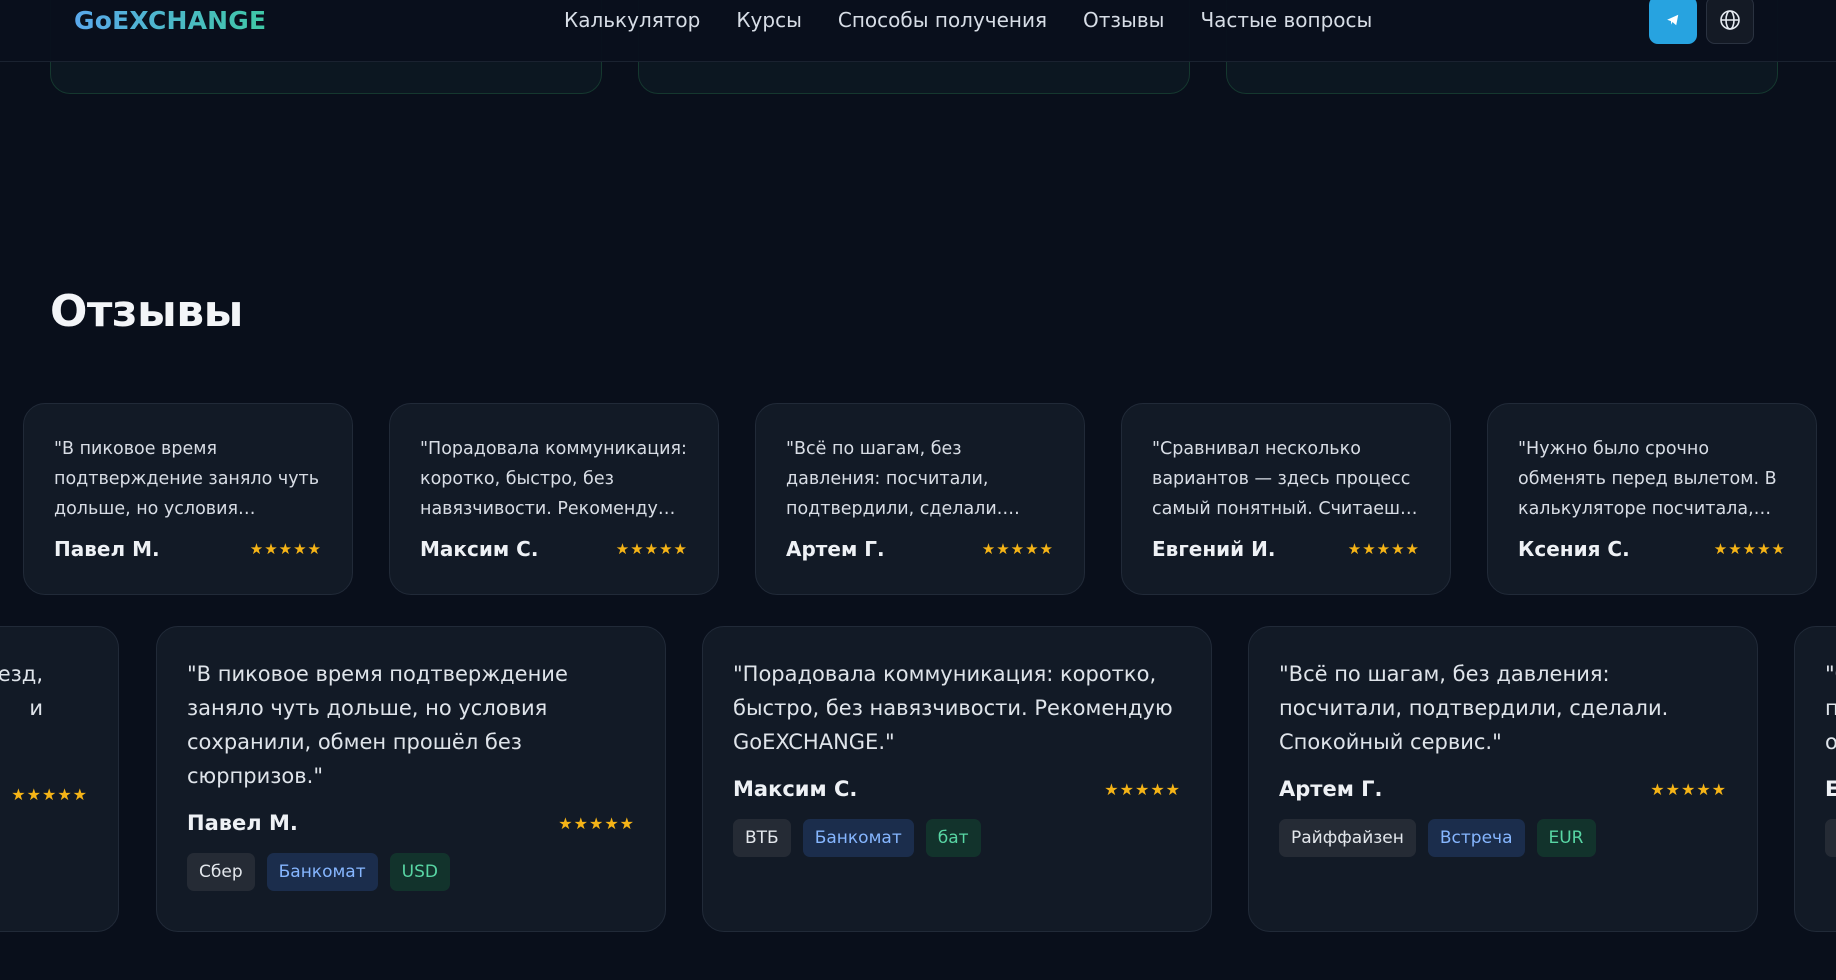  What do you see at coordinates (1830, 674) in the screenshot?
I see `review-text: "С` at bounding box center [1830, 674].